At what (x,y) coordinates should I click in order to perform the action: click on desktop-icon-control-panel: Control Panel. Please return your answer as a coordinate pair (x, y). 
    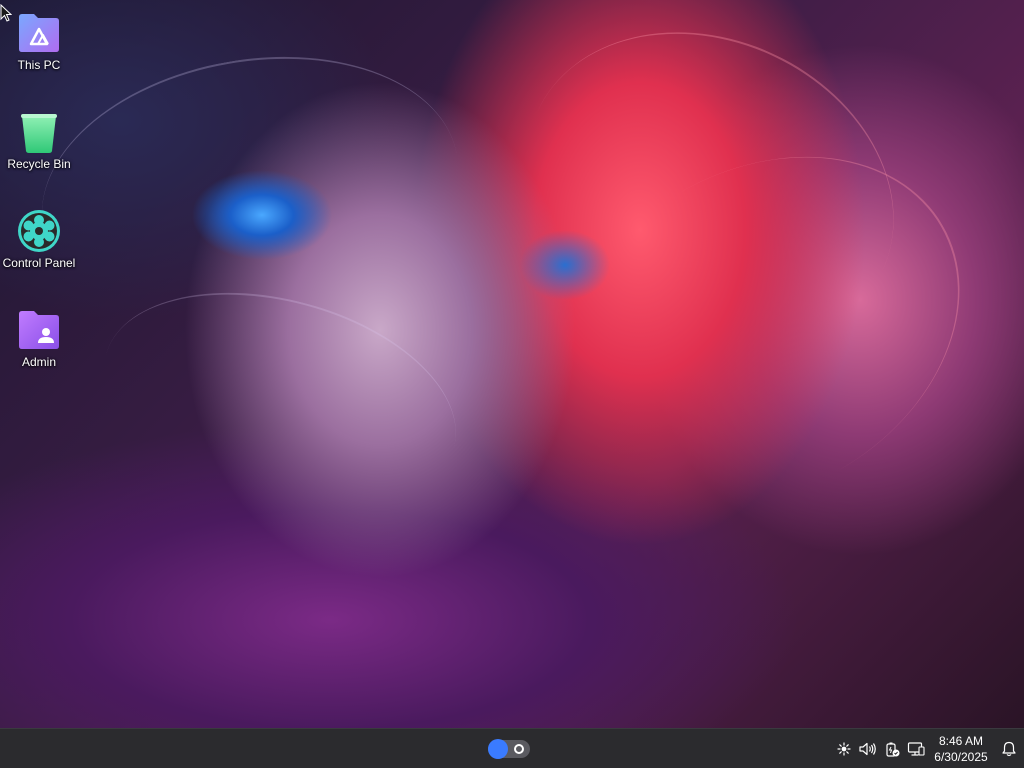
    Looking at the image, I should click on (39, 244).